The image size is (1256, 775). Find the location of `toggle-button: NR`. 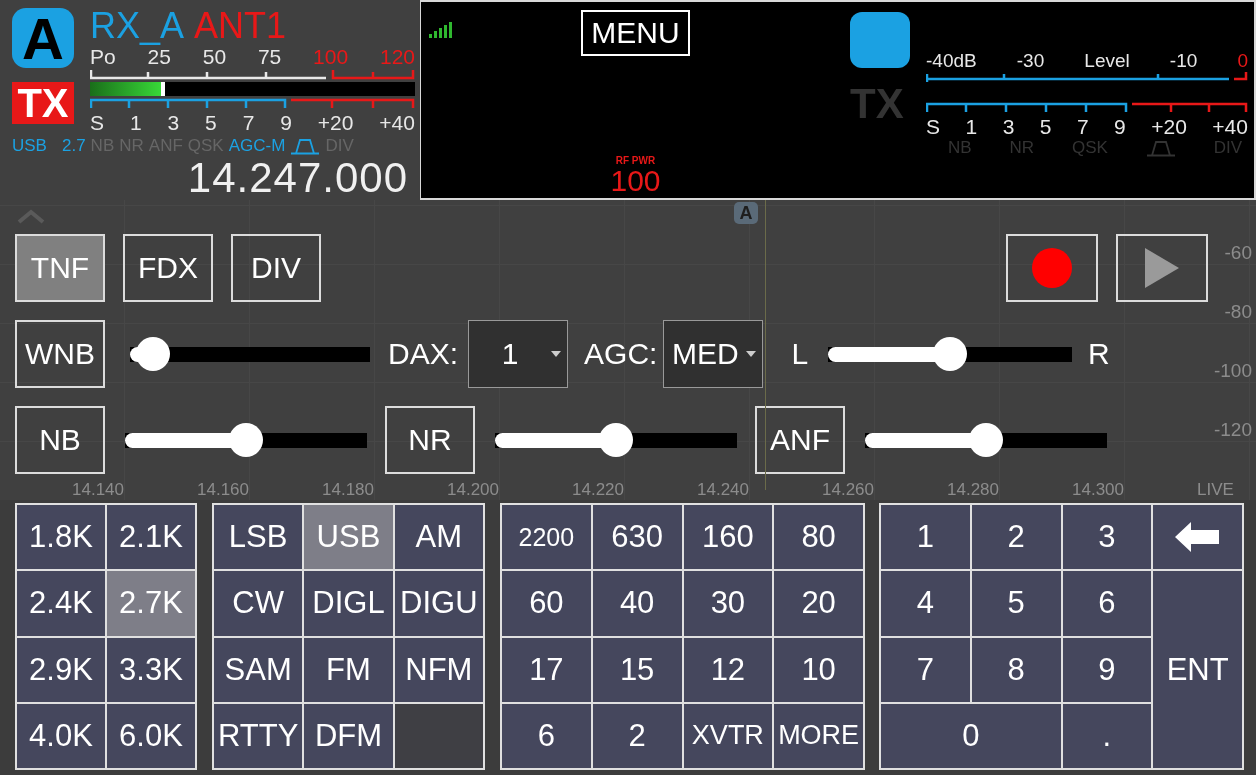

toggle-button: NR is located at coordinates (430, 440).